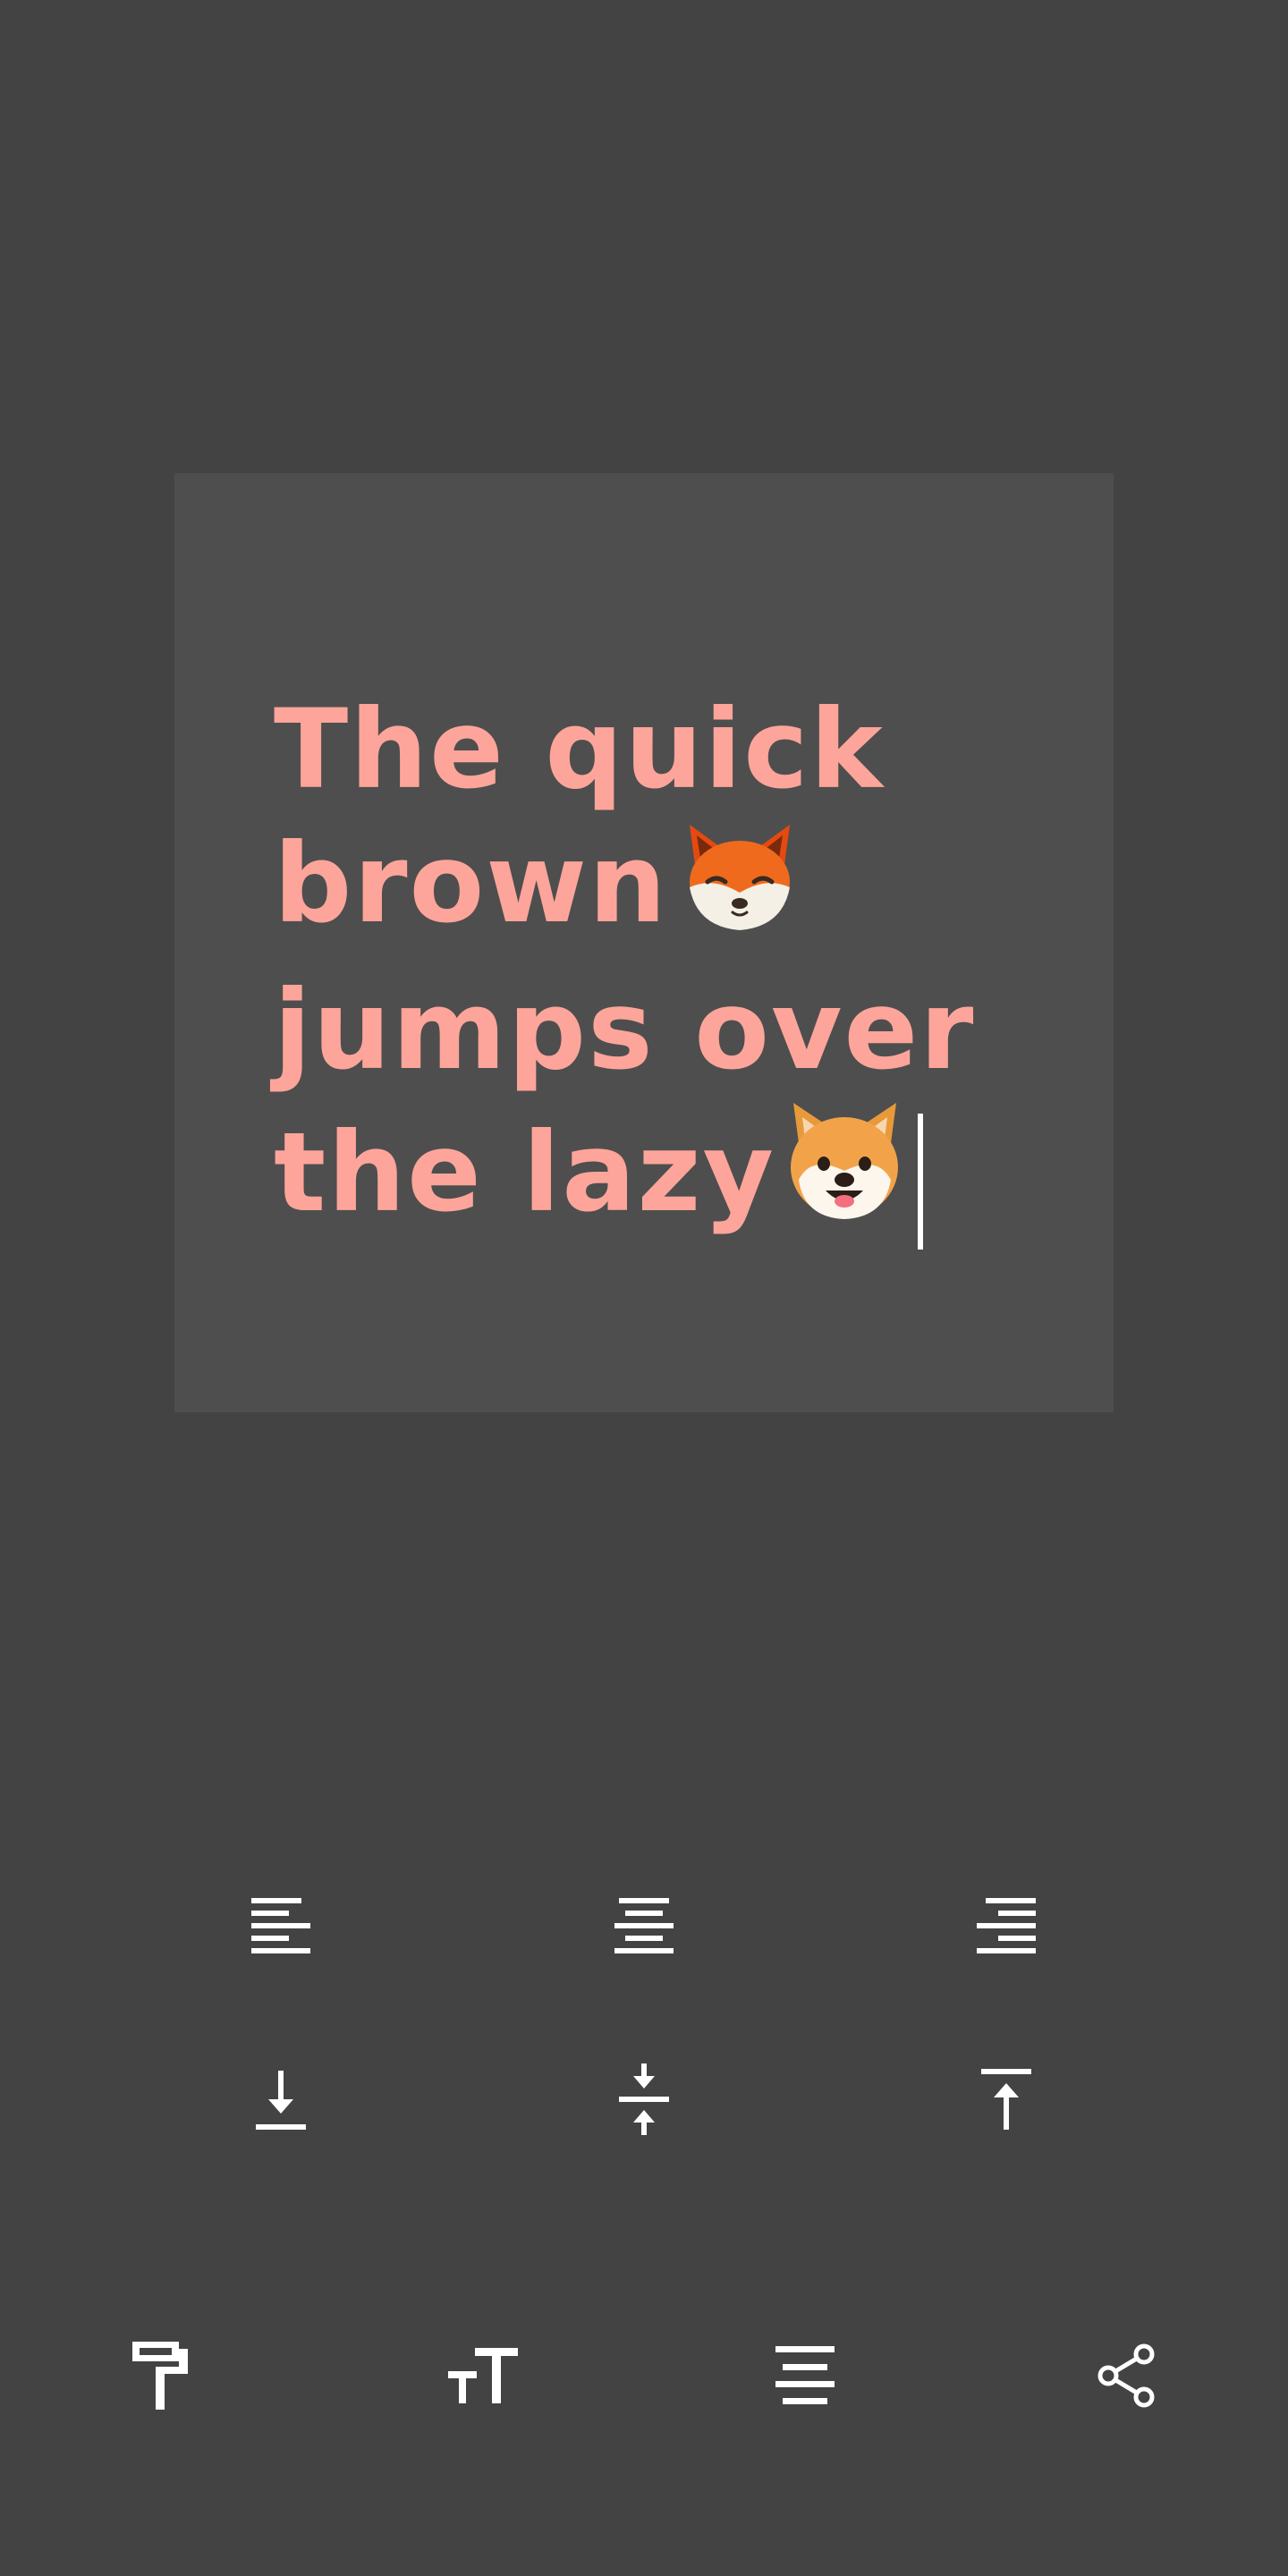 This screenshot has height=2576, width=1288. Describe the element at coordinates (844, 1174) in the screenshot. I see `dog-emoji-icon` at that location.